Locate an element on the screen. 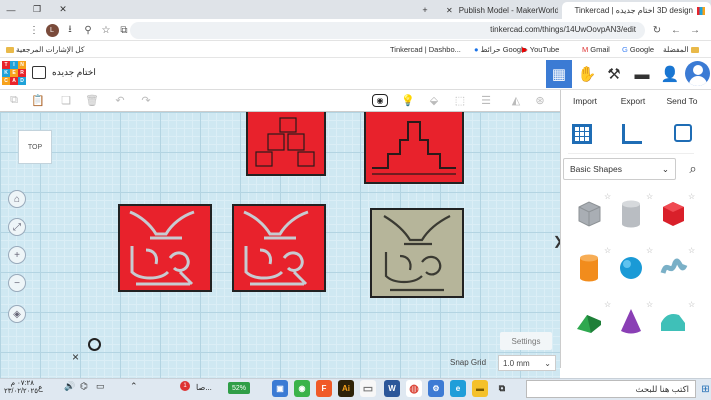  shape-scribble is located at coordinates (673, 267).